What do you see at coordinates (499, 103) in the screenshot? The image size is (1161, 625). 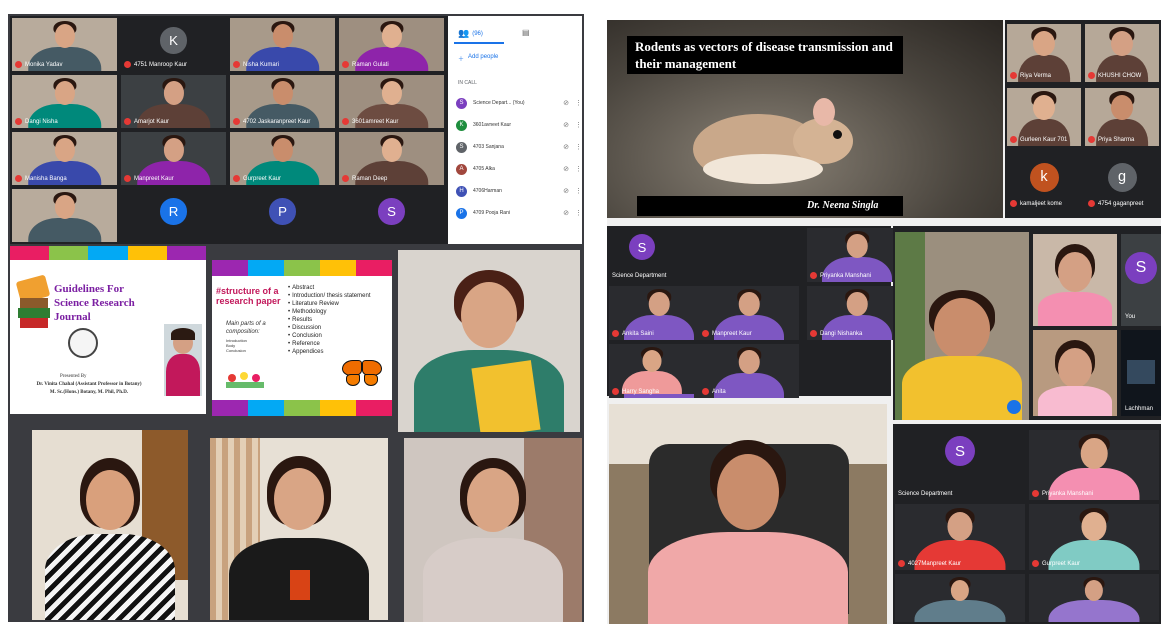 I see `person-name: Science Depart... (You)` at bounding box center [499, 103].